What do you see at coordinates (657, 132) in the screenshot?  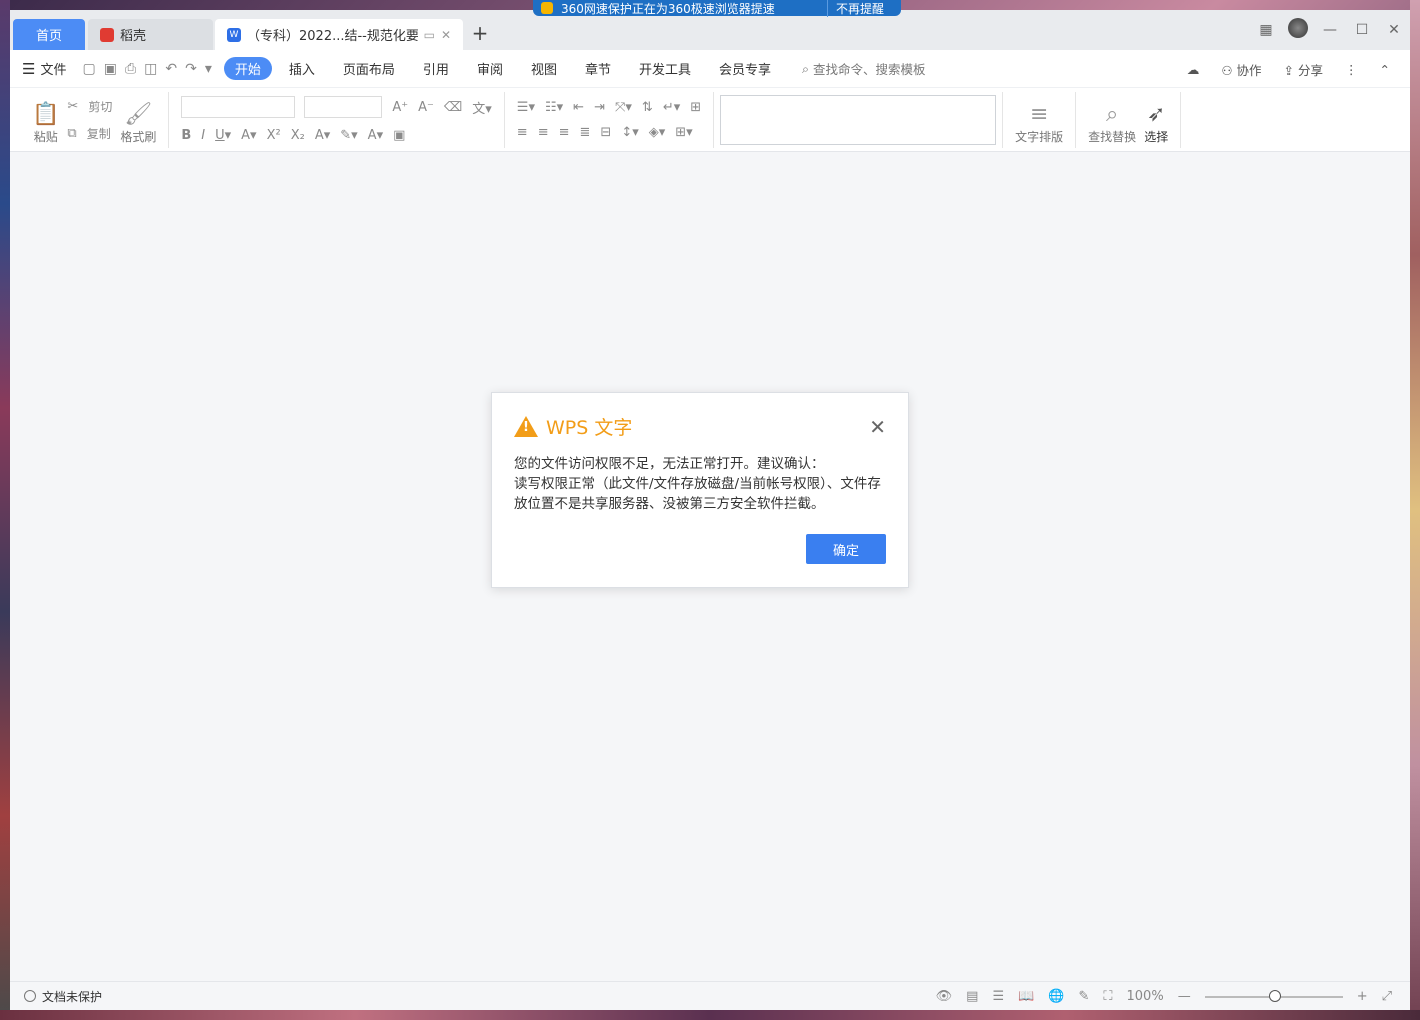 I see `shading-icon: ◈▾` at bounding box center [657, 132].